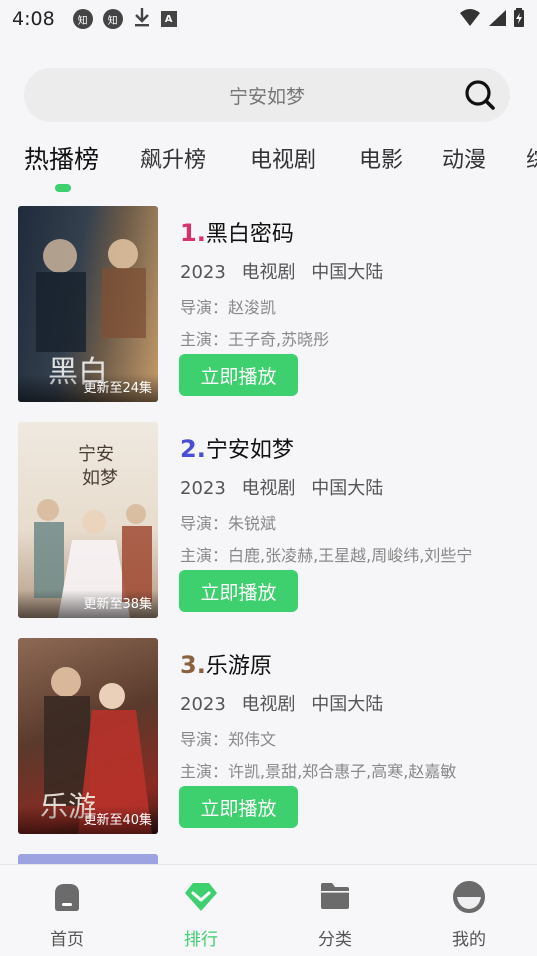  What do you see at coordinates (173, 158) in the screenshot?
I see `tab-rising: 飙升榜` at bounding box center [173, 158].